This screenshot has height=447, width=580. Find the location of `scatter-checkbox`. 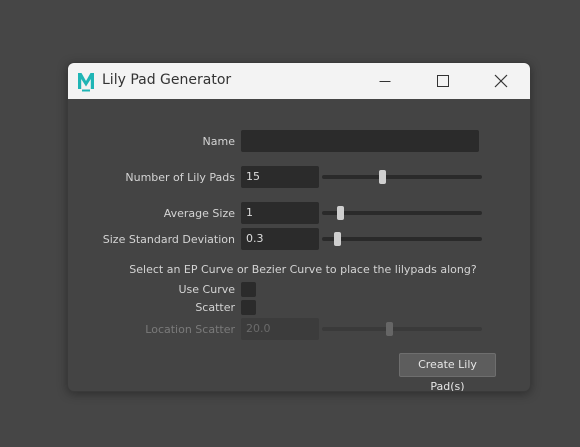

scatter-checkbox is located at coordinates (248, 307).